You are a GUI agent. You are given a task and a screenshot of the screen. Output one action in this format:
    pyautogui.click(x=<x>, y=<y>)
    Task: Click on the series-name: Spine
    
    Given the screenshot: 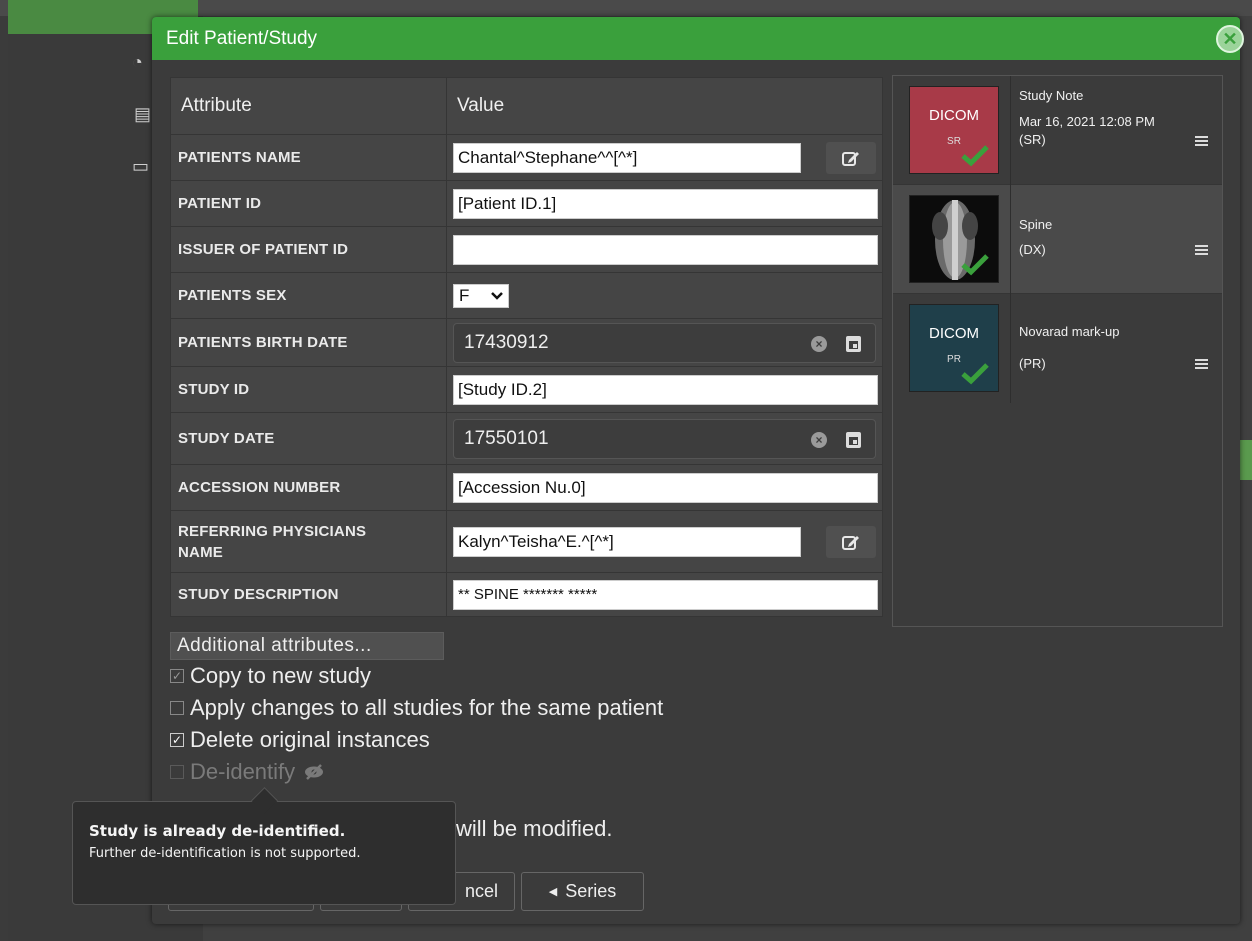 What is the action you would take?
    pyautogui.click(x=1036, y=224)
    